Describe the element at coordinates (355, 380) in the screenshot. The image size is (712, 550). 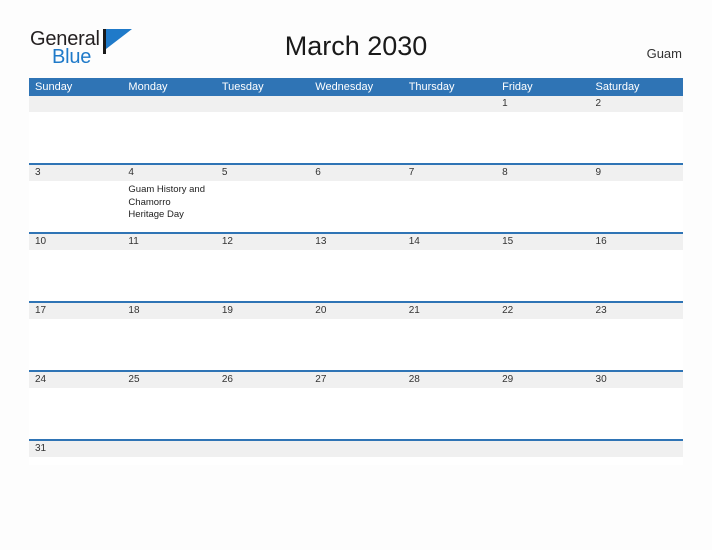
I see `day-number: 27` at that location.